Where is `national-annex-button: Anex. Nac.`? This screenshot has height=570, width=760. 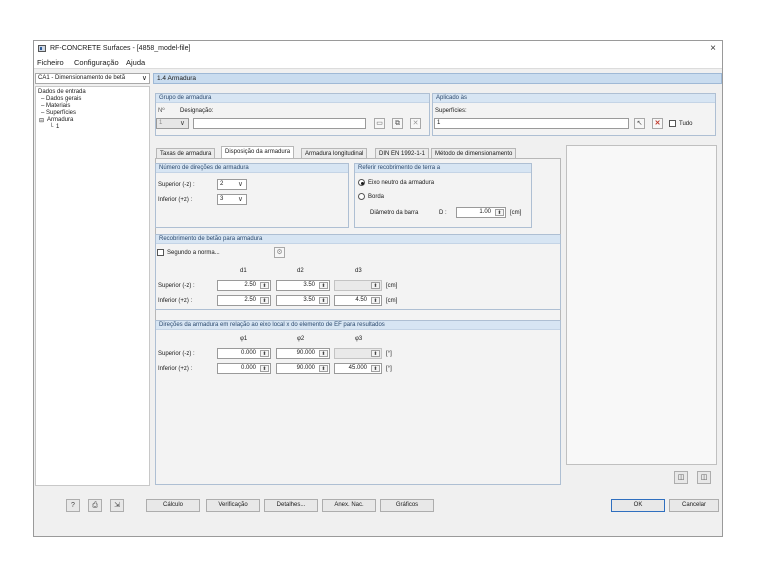 national-annex-button: Anex. Nac. is located at coordinates (349, 505).